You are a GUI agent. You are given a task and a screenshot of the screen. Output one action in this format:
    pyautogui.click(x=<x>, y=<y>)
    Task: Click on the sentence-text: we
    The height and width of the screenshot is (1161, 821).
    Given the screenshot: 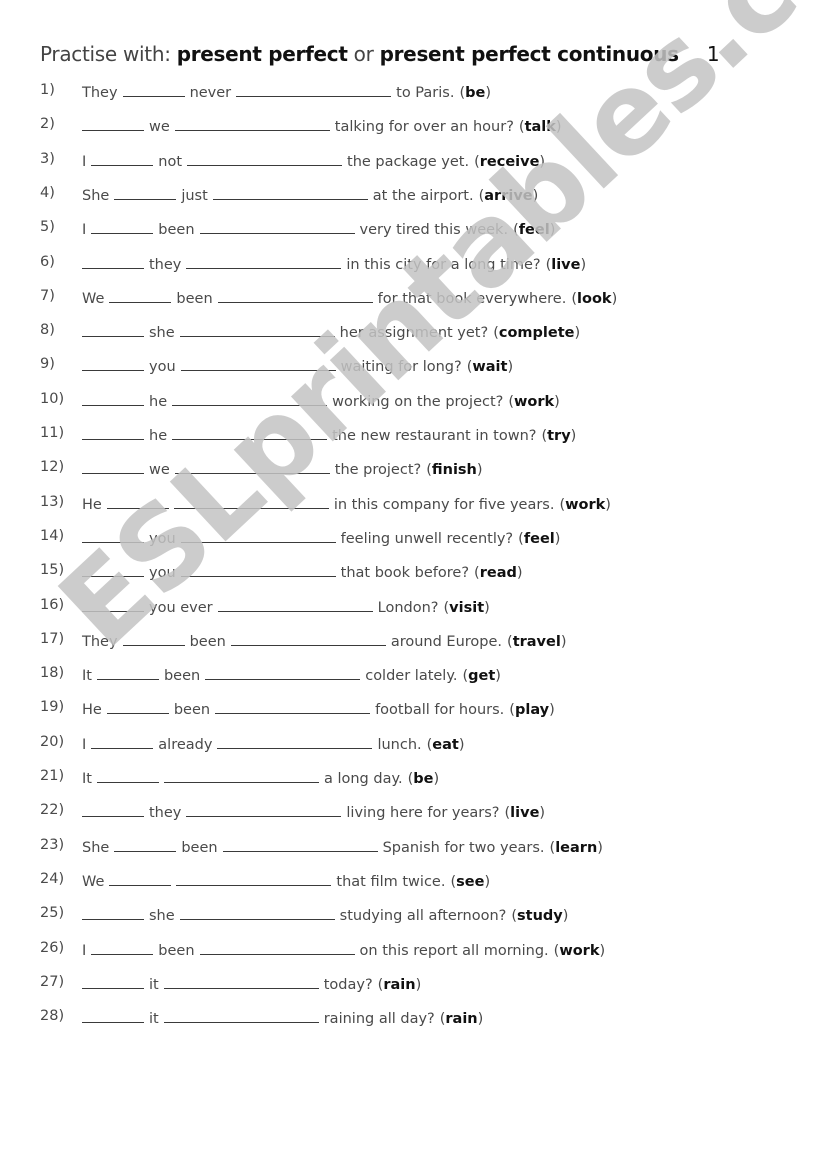 What is the action you would take?
    pyautogui.click(x=159, y=470)
    